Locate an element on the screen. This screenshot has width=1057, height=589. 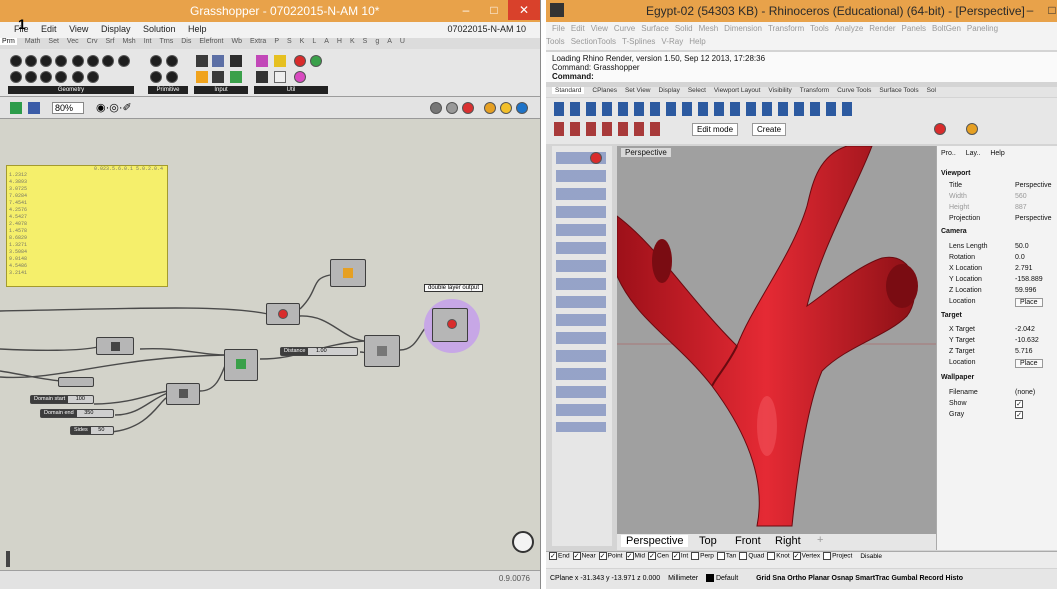
open-file-icon is located at coordinates (16, 108).